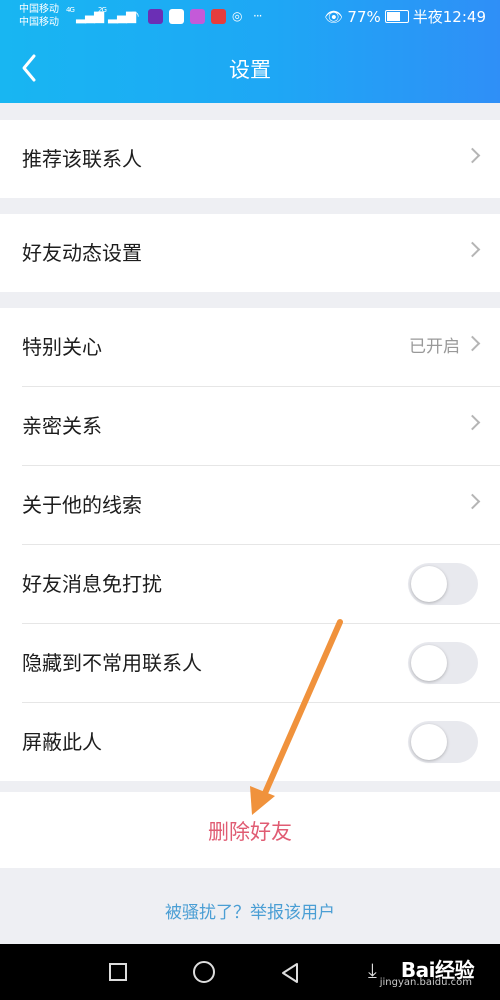  I want to click on do-not-disturb-toggle, so click(443, 584).